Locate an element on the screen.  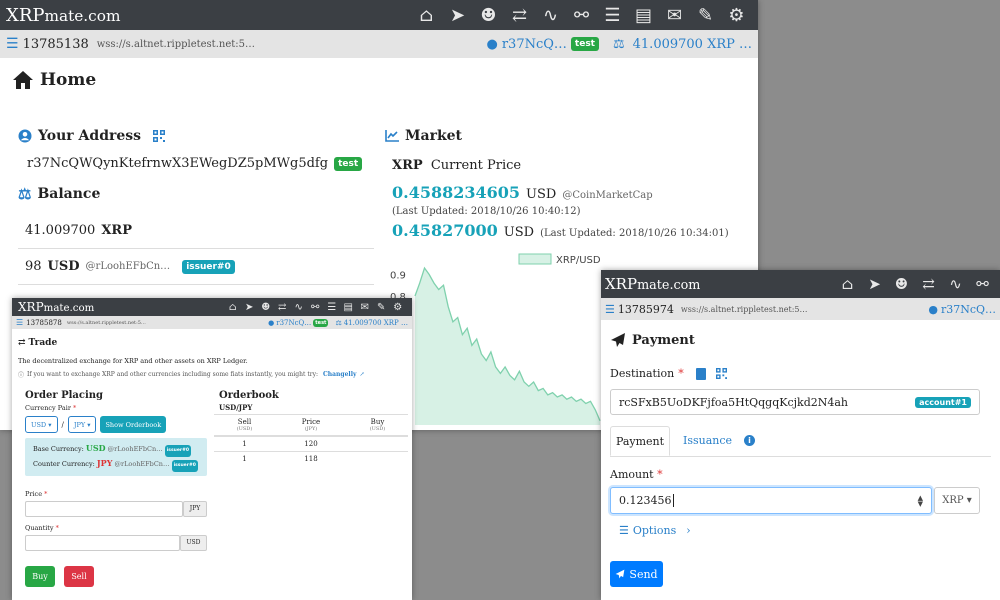
spinner-icon: ▲ ▼ is located at coordinates (920, 500).